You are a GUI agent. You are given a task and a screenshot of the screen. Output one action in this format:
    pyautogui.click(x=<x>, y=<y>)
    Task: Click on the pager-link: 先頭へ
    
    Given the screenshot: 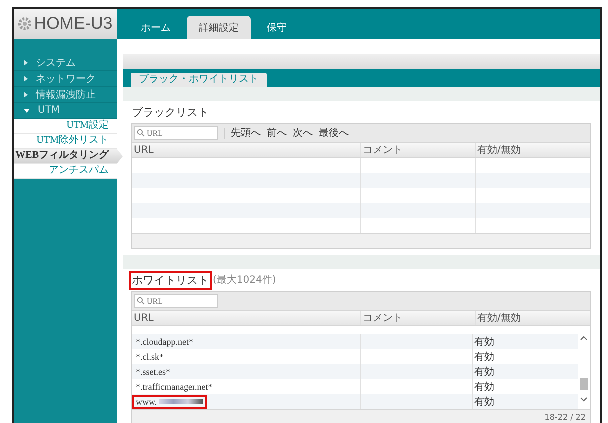 What is the action you would take?
    pyautogui.click(x=246, y=133)
    